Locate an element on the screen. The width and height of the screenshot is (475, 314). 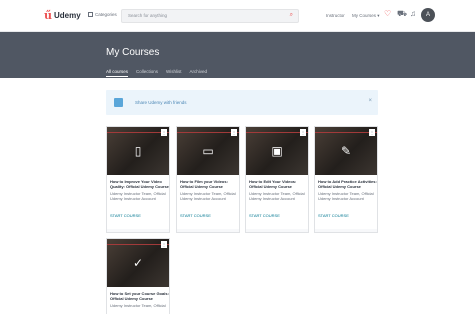
tab-wishlist: Wishlist is located at coordinates (174, 73).